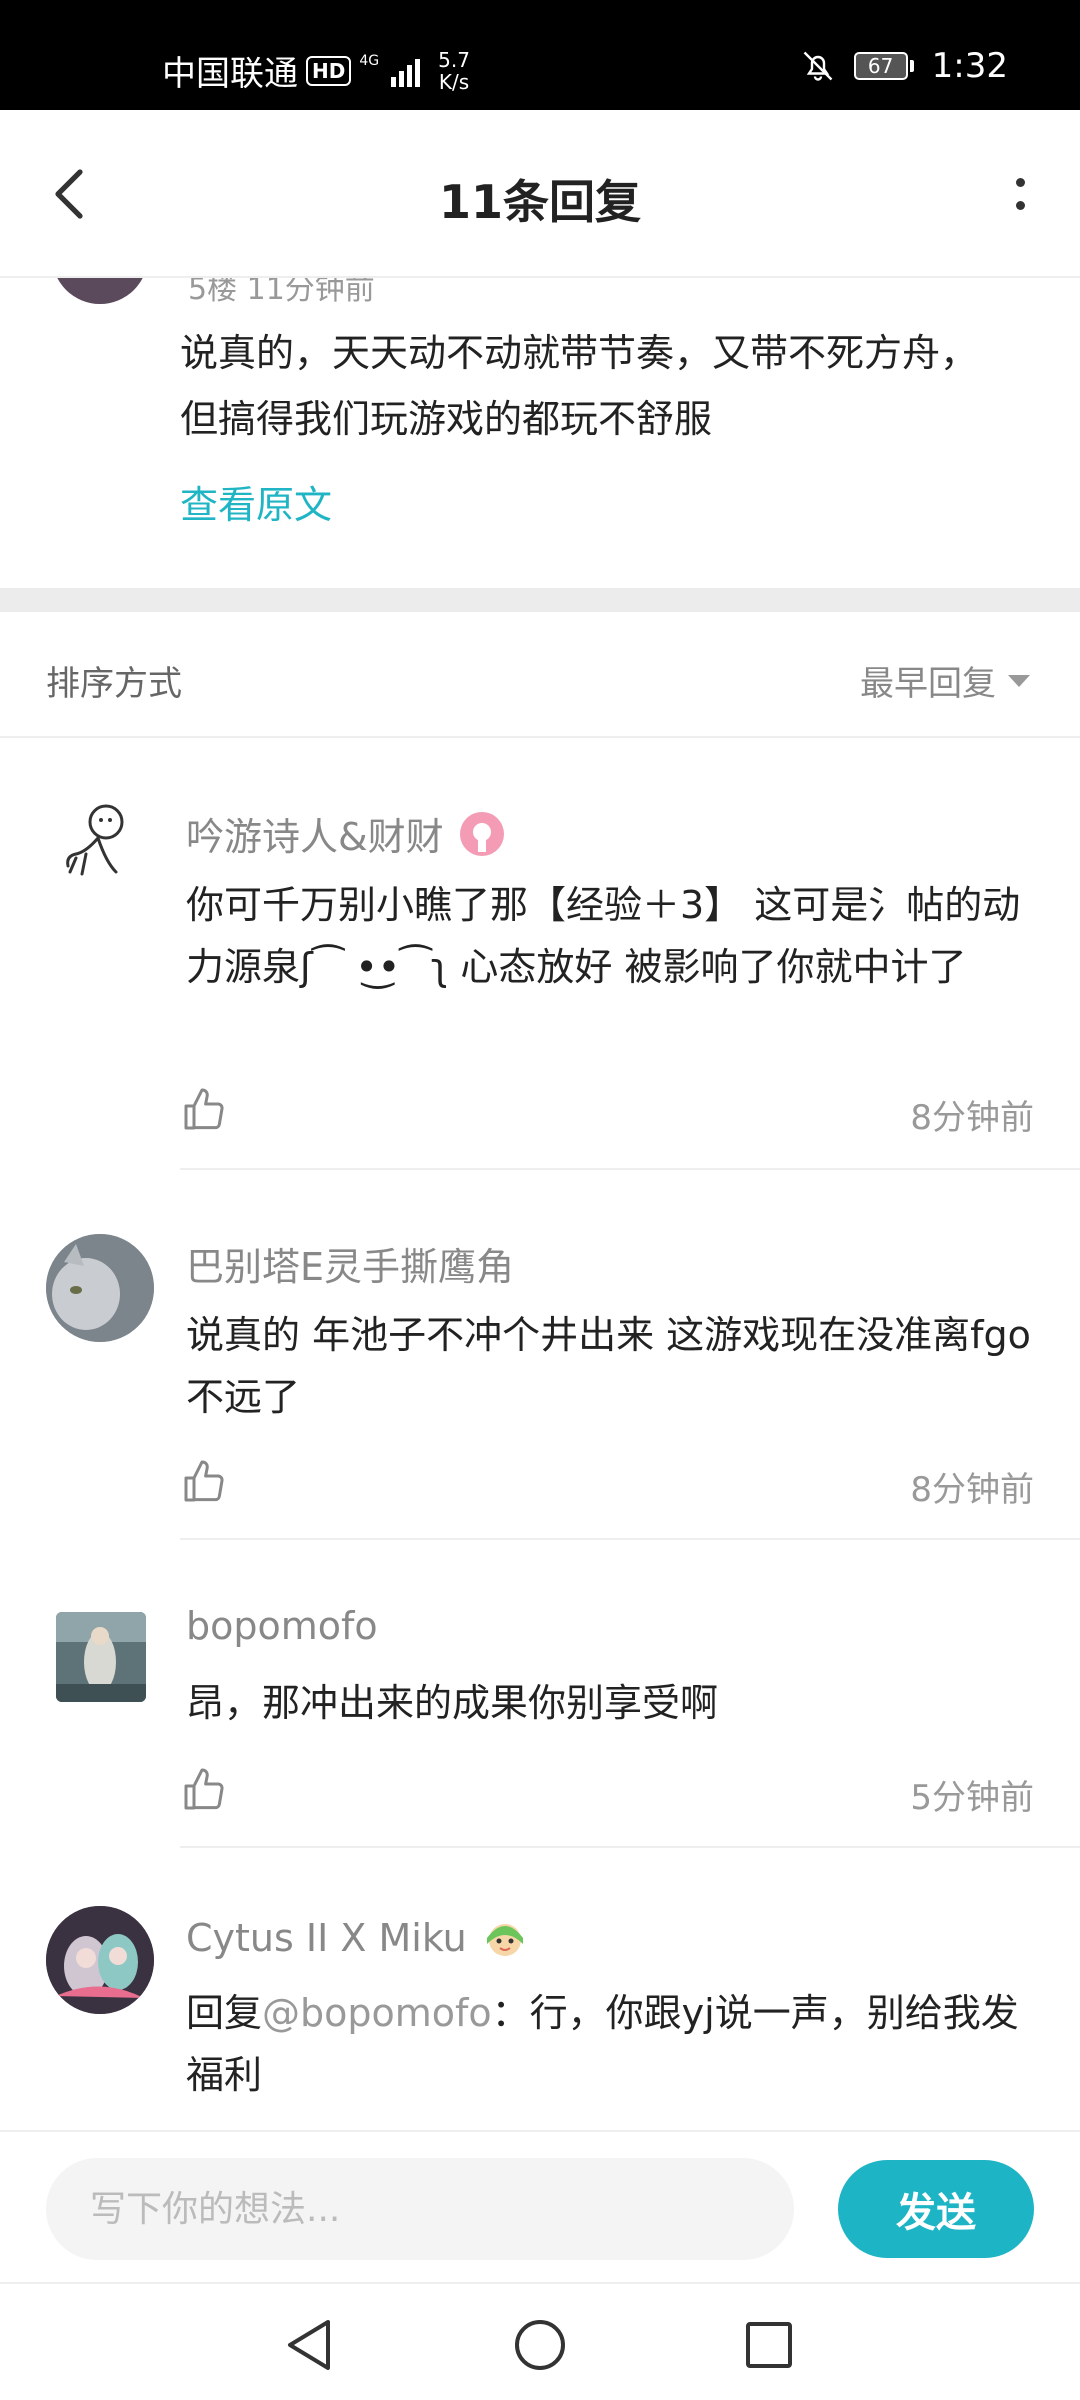 The width and height of the screenshot is (1080, 2400). Describe the element at coordinates (329, 70) in the screenshot. I see `hd-indicator: HD` at that location.